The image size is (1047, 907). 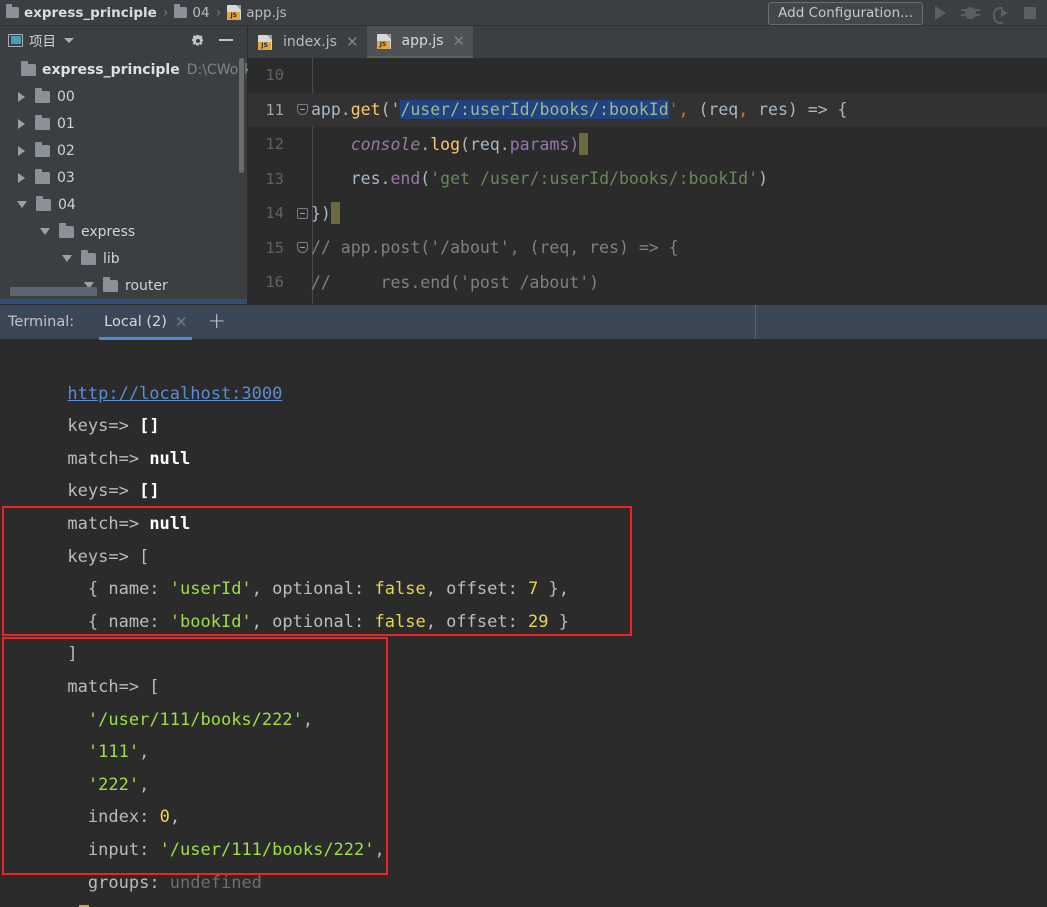 I want to click on code-text: app., so click(x=331, y=110).